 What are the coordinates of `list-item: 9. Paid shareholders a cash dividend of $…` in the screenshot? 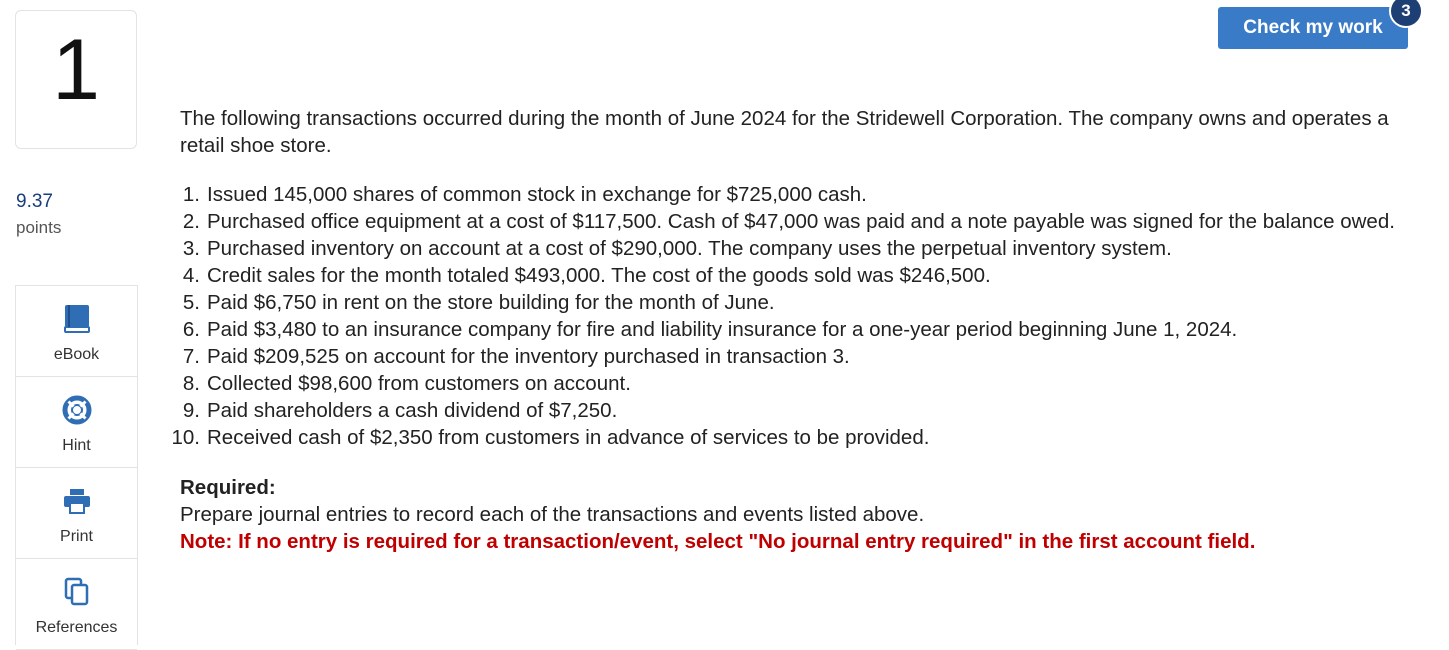 It's located at (400, 410).